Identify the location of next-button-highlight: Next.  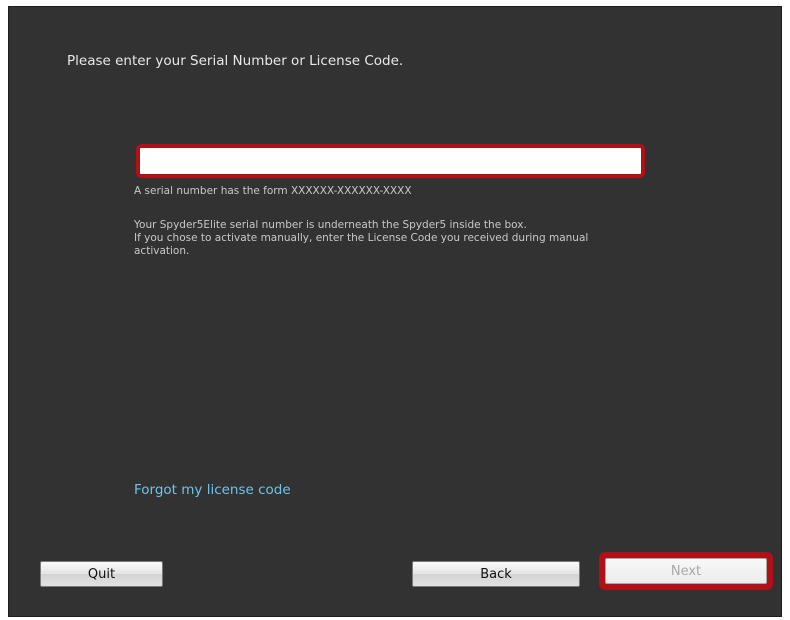
(686, 571).